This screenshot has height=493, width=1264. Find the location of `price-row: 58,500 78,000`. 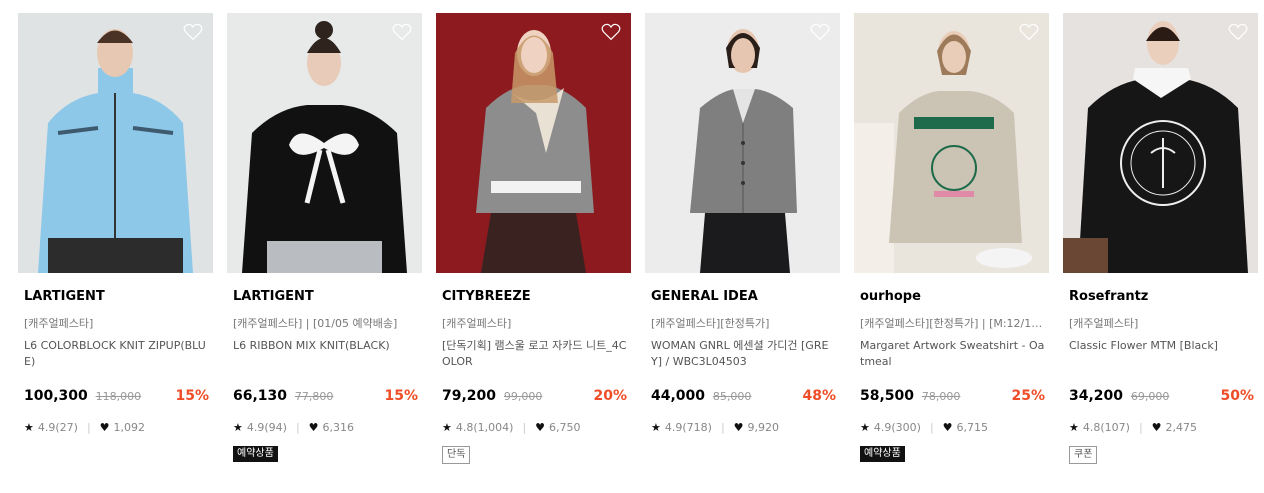

price-row: 58,500 78,000 is located at coordinates (910, 396).